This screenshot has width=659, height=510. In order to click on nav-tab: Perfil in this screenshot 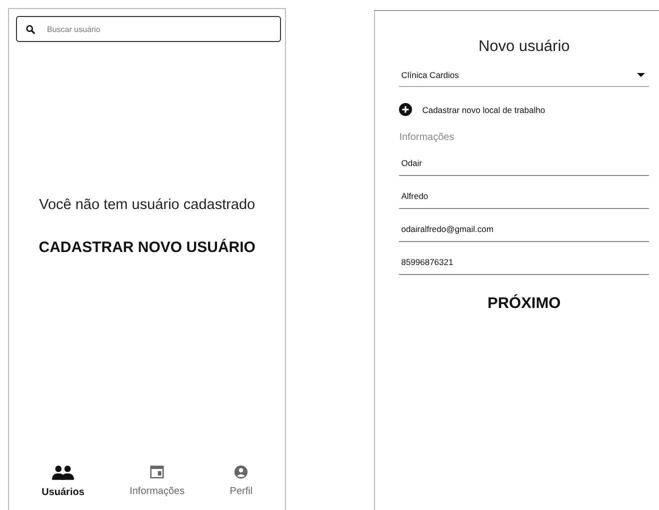, I will do `click(241, 481)`.